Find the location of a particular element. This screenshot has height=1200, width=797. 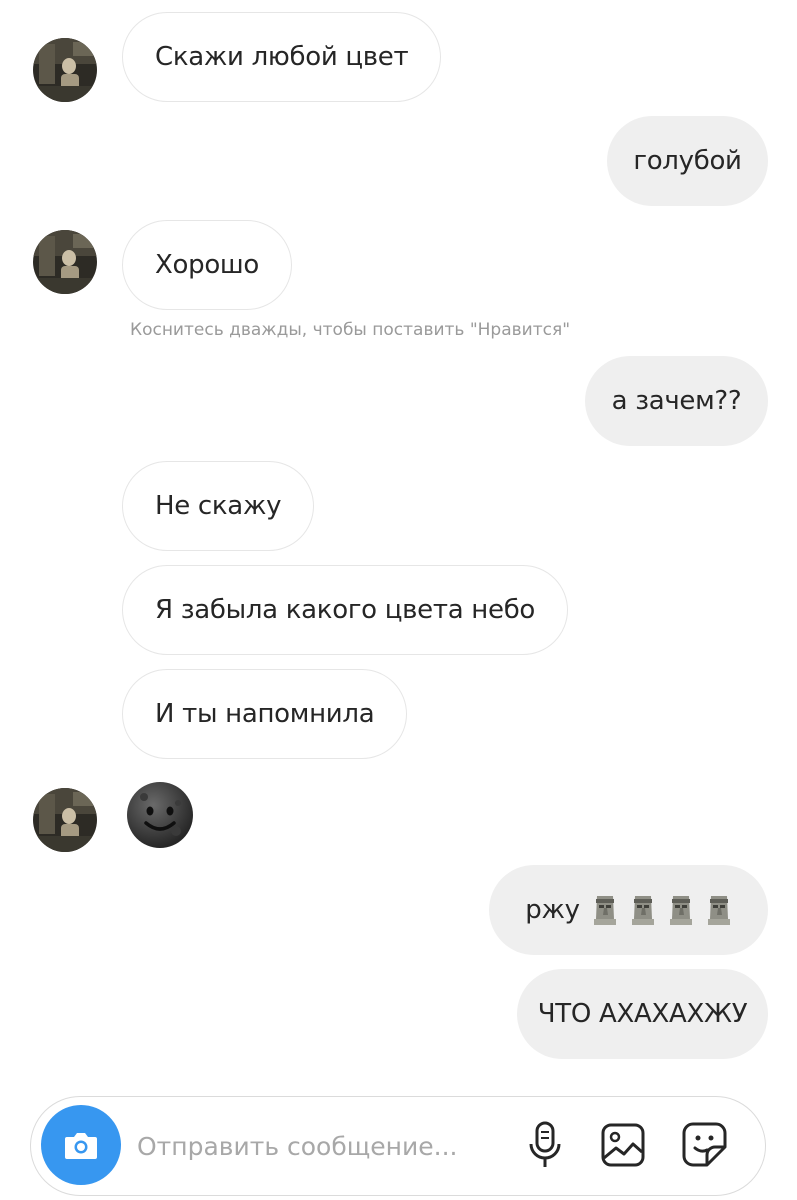

camera-icon is located at coordinates (81, 1146).